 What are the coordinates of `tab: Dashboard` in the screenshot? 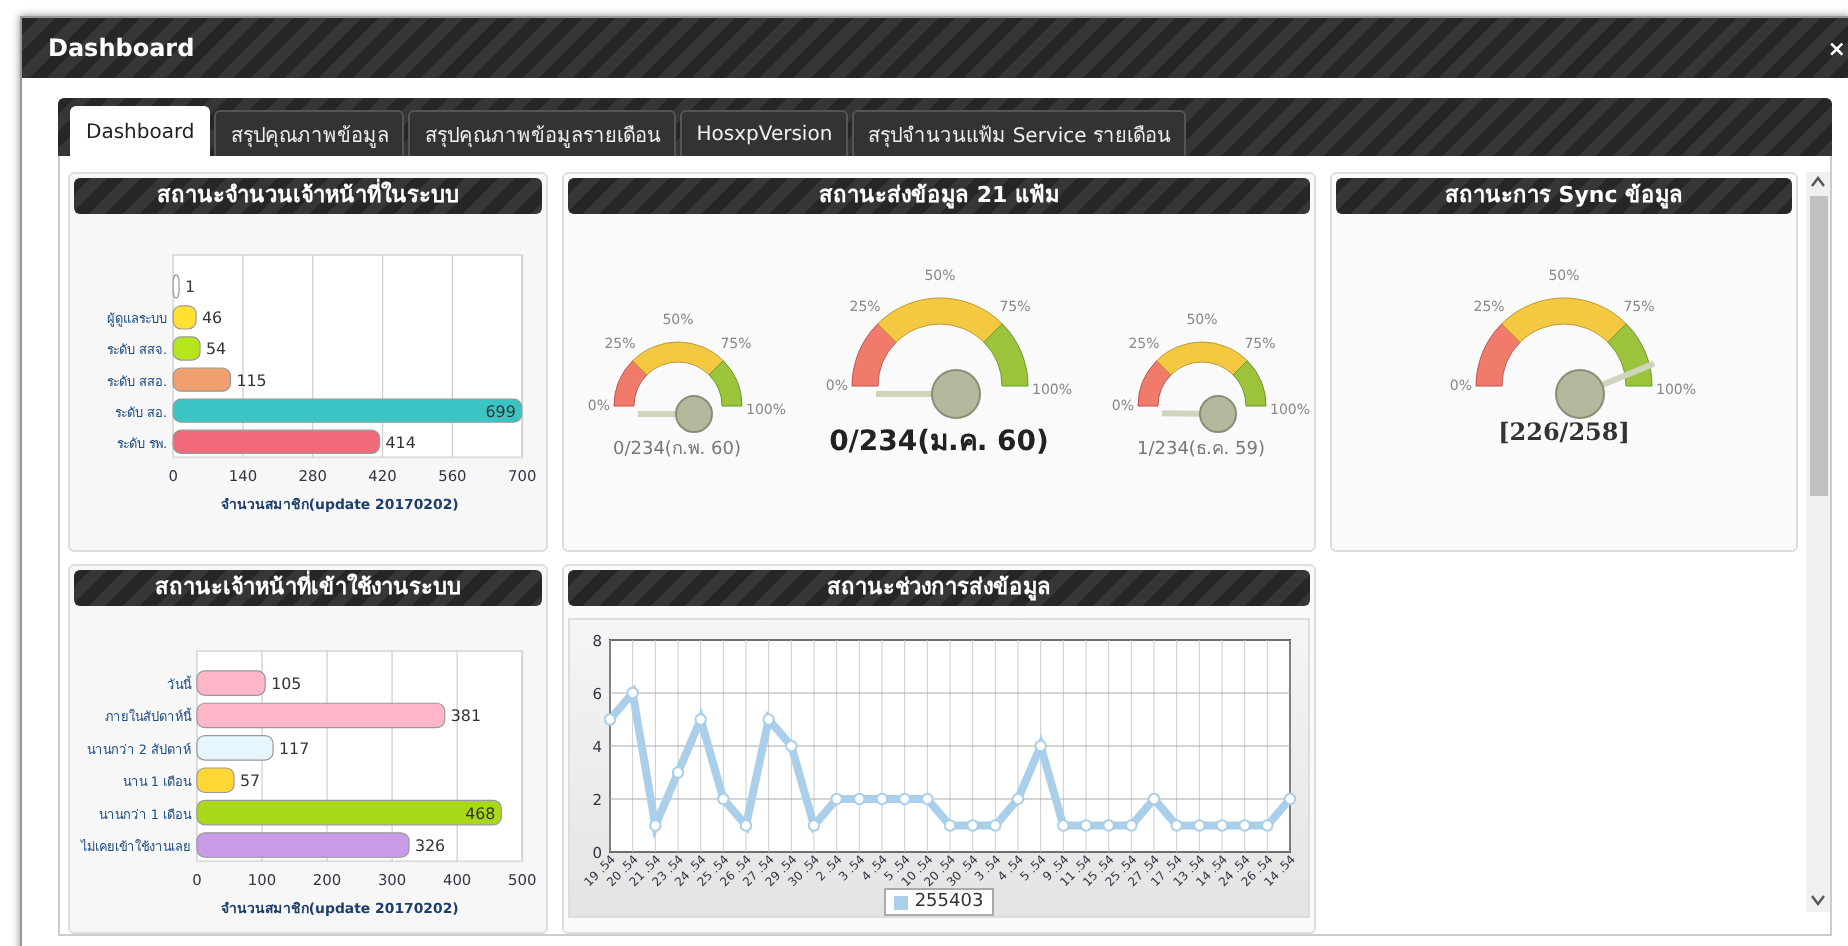 It's located at (140, 131).